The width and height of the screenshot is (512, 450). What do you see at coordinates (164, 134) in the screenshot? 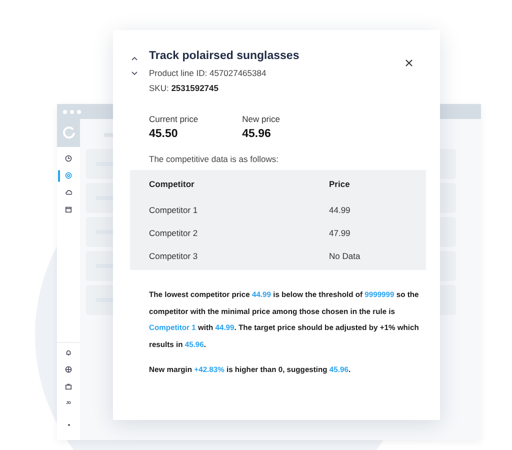
I see `price-value: 45.50` at bounding box center [164, 134].